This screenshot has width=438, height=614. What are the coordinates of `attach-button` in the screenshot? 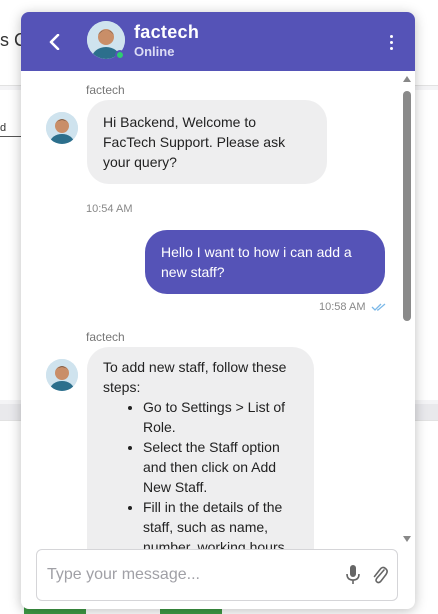 It's located at (381, 576).